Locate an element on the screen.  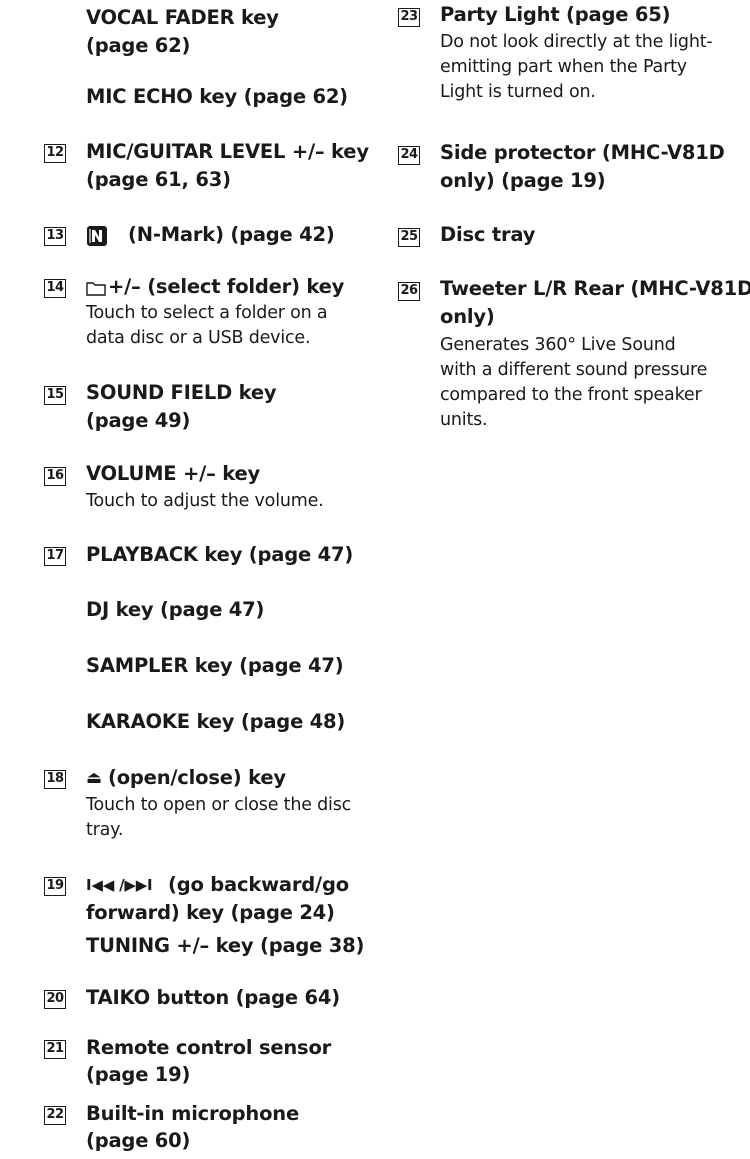
tweeter-rear-line1: Tweeter L/R Rear (MHC-V81D is located at coordinates (595, 288).